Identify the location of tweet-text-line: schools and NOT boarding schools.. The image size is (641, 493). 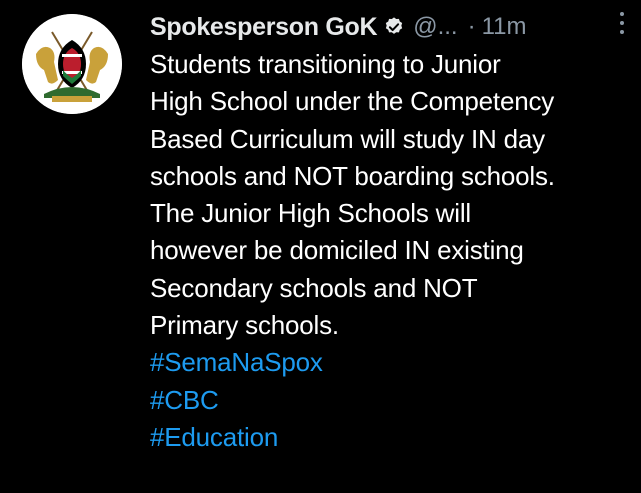
(352, 175).